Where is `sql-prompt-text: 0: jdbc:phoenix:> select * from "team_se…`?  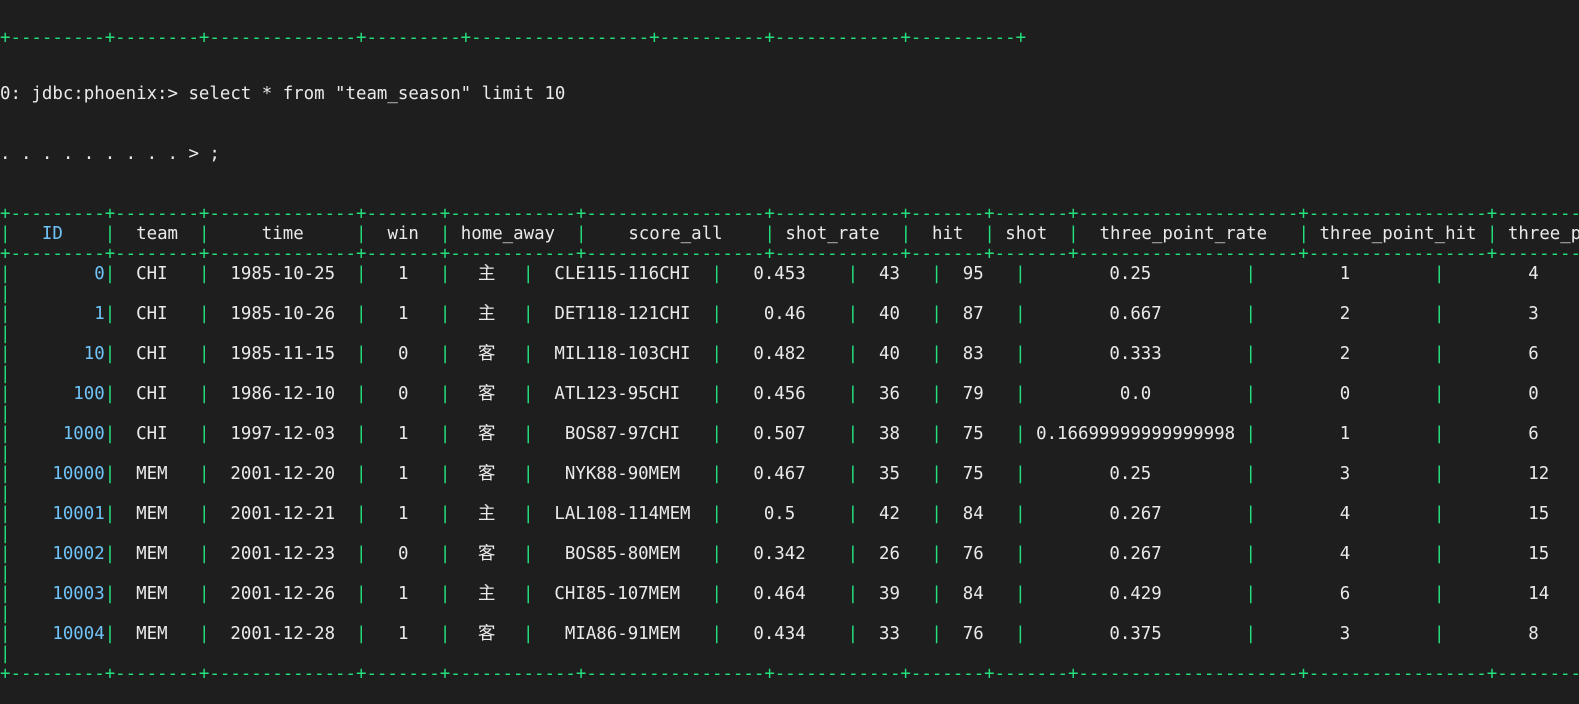 sql-prompt-text: 0: jdbc:phoenix:> select * from "team_se… is located at coordinates (283, 94).